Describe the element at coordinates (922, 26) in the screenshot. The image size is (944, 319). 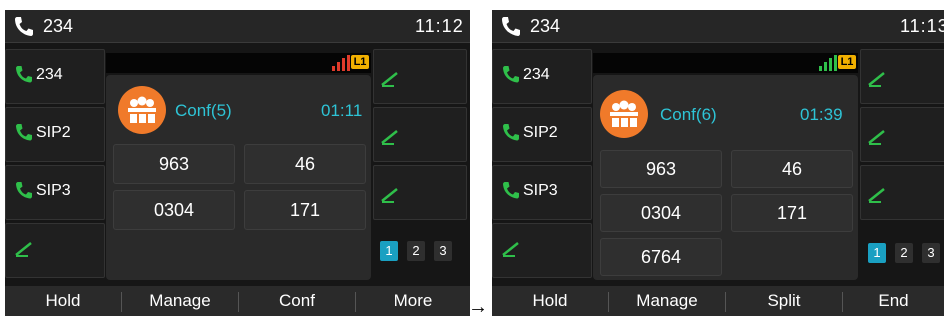
I see `clock: 11:13` at that location.